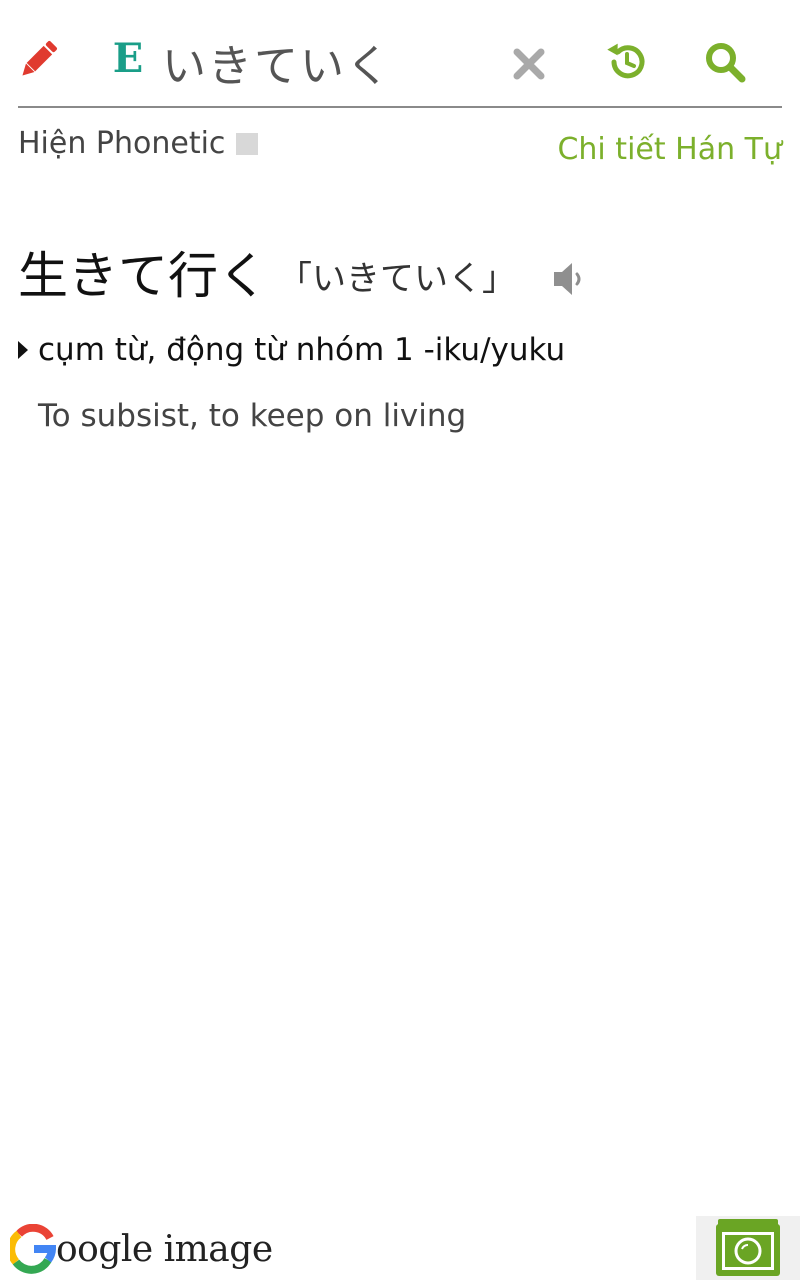 The image size is (800, 1284). Describe the element at coordinates (23, 350) in the screenshot. I see `triangle-bullet-icon` at that location.